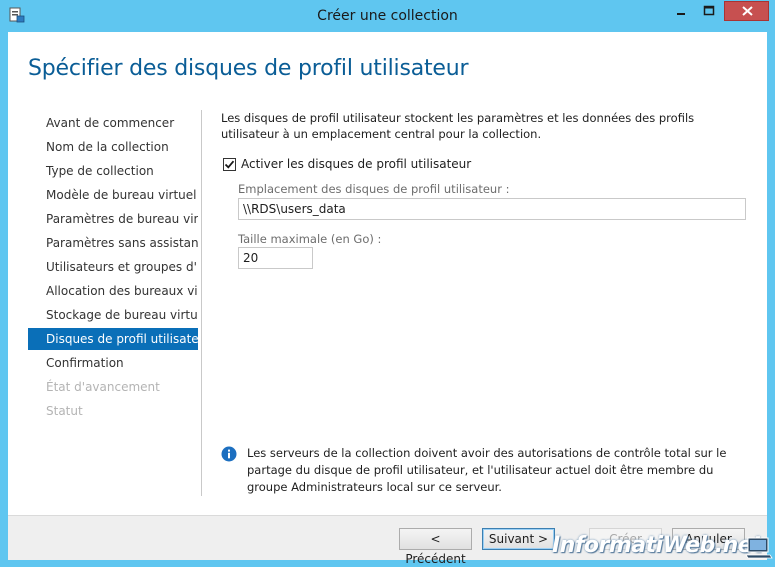  I want to click on maximize-button, so click(709, 11).